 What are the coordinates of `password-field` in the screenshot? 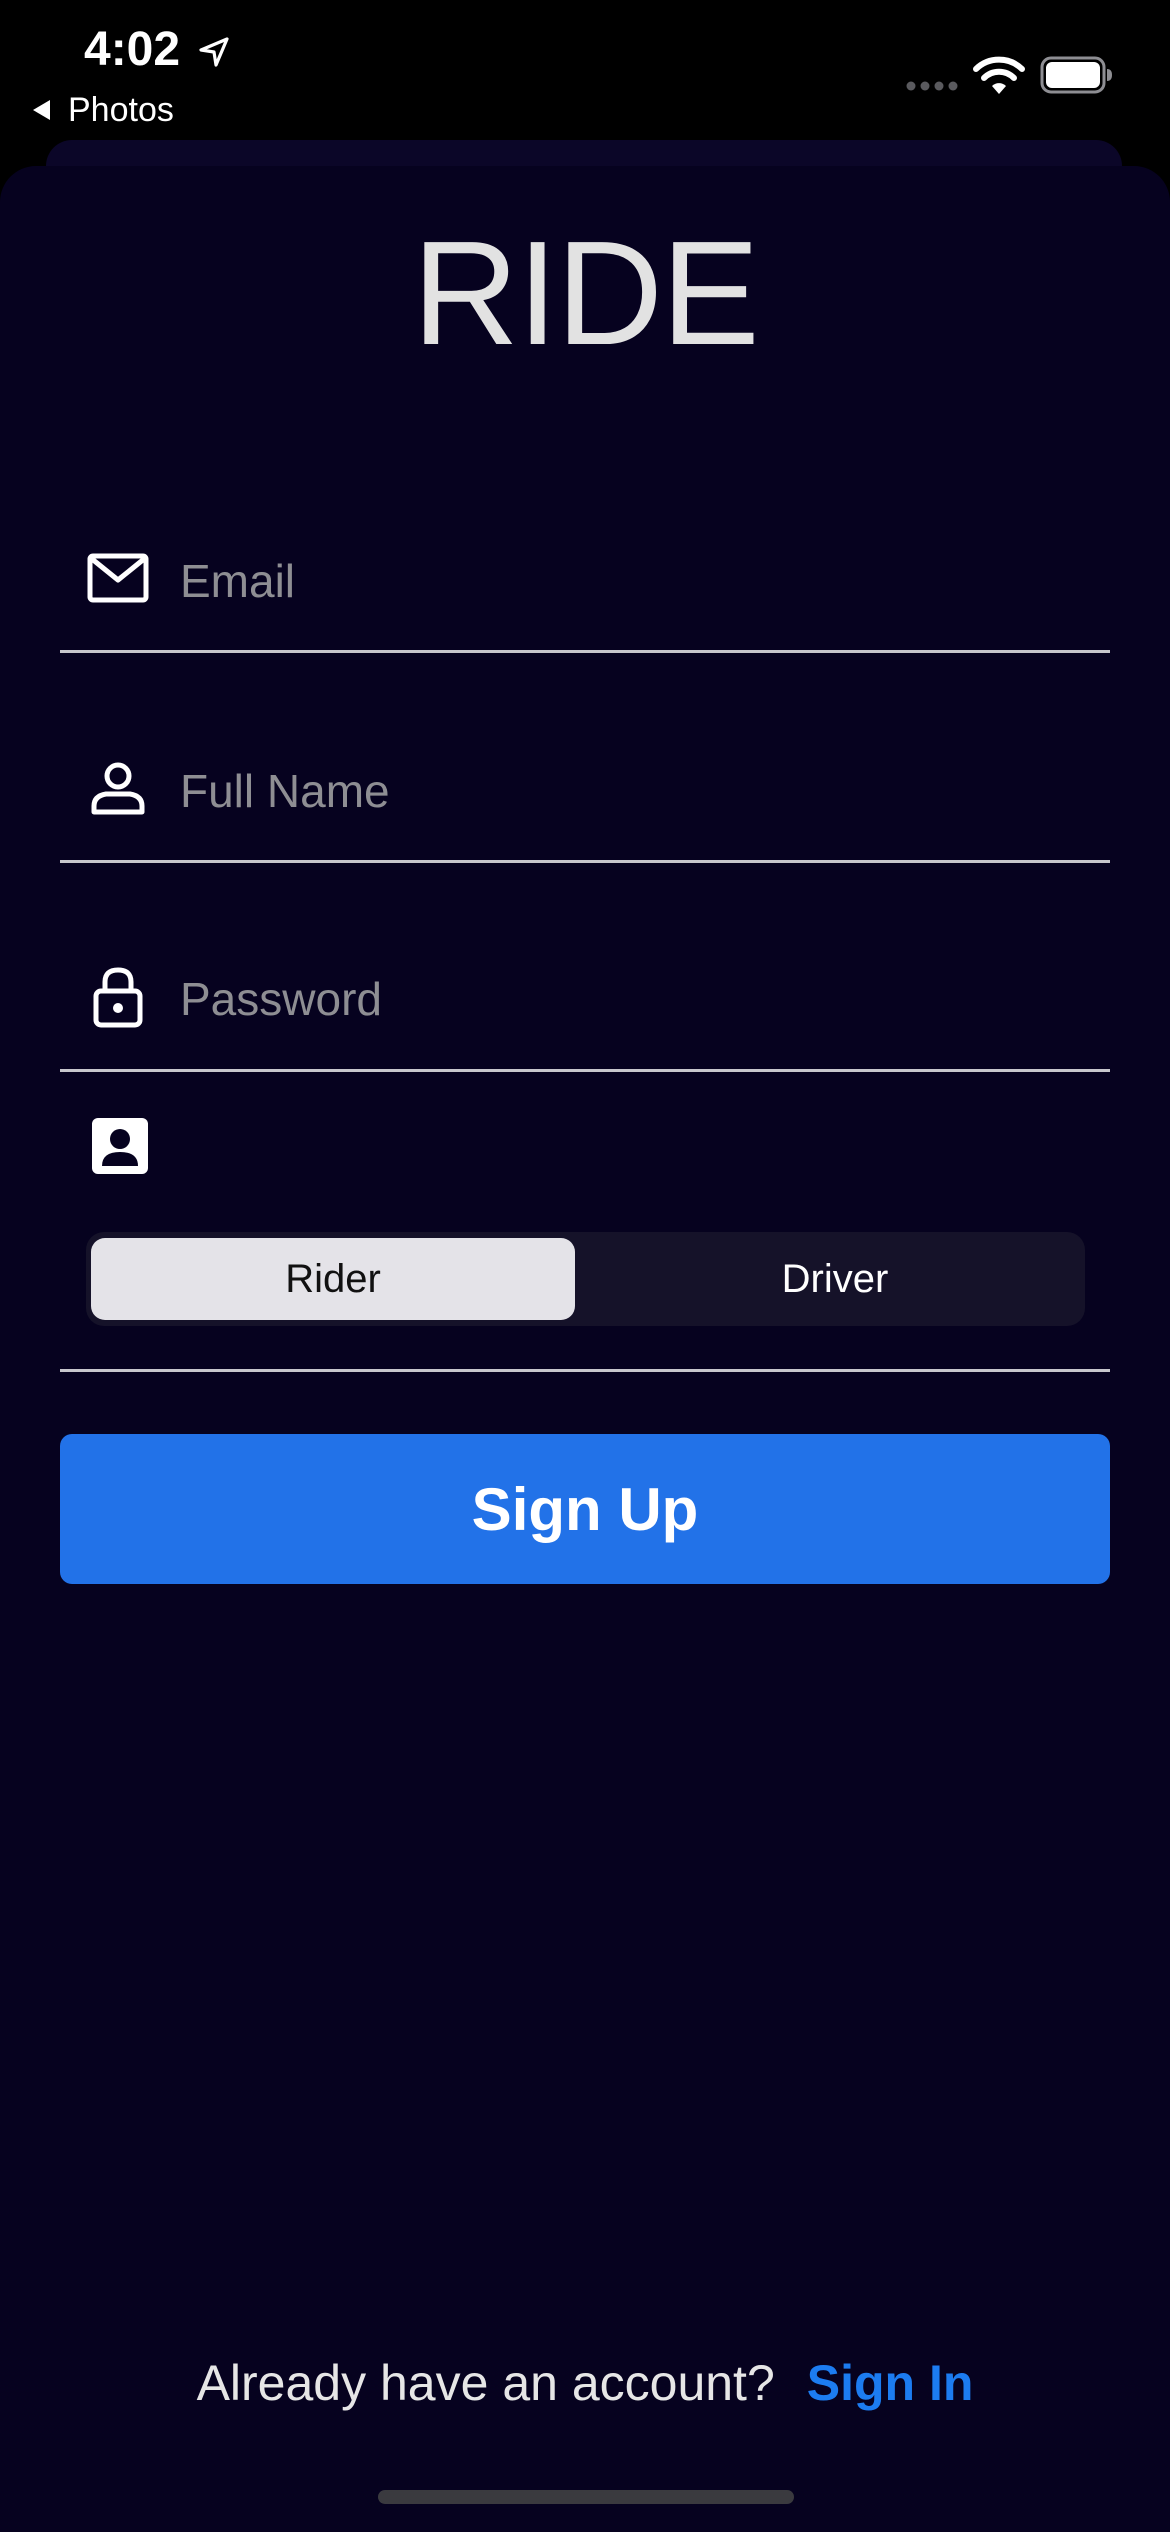 It's located at (630, 999).